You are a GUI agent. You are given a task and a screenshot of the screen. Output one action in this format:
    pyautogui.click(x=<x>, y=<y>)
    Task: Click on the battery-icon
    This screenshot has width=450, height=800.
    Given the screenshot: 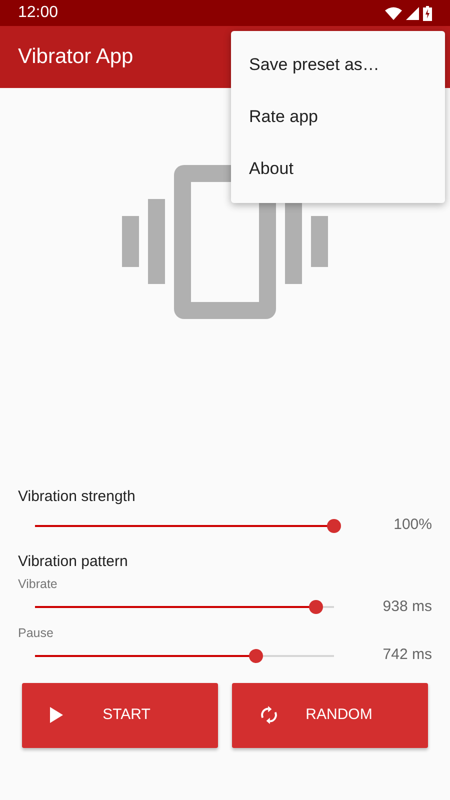 What is the action you would take?
    pyautogui.click(x=427, y=13)
    